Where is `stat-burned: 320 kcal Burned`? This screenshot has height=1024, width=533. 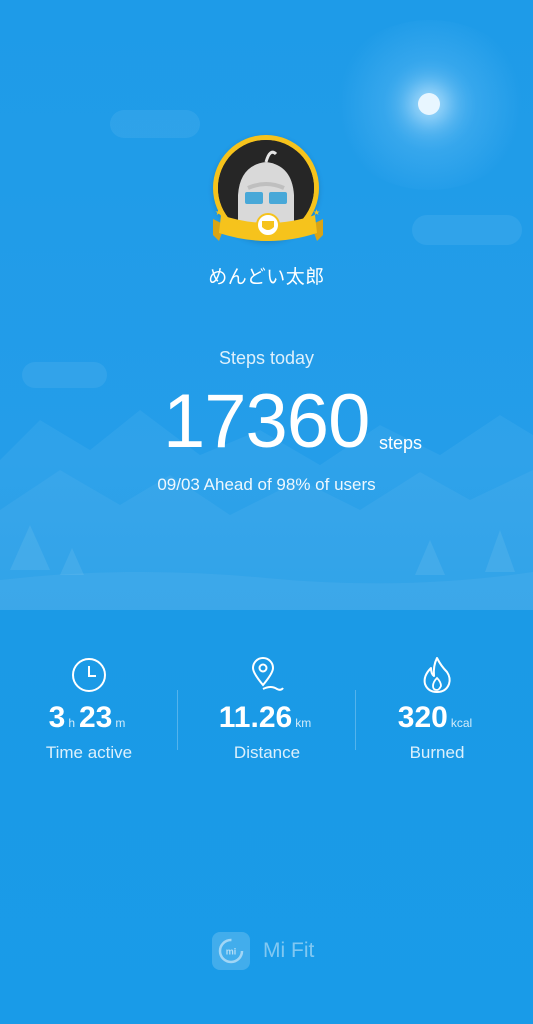
stat-burned: 320 kcal Burned is located at coordinates (437, 709).